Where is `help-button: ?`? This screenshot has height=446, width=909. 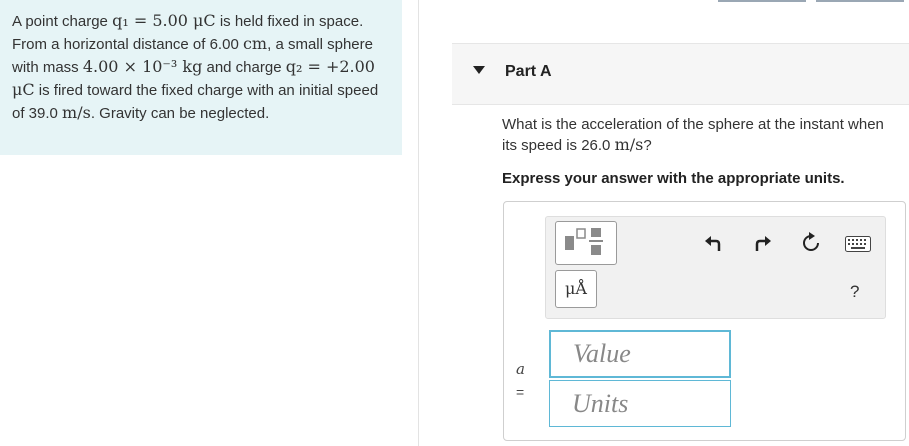 help-button: ? is located at coordinates (854, 292).